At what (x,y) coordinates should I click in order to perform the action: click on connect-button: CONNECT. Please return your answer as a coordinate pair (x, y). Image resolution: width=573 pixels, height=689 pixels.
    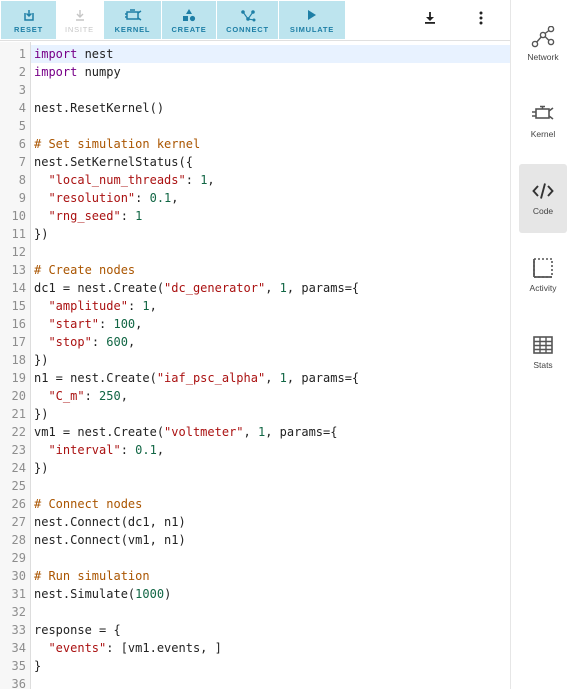
    Looking at the image, I should click on (247, 20).